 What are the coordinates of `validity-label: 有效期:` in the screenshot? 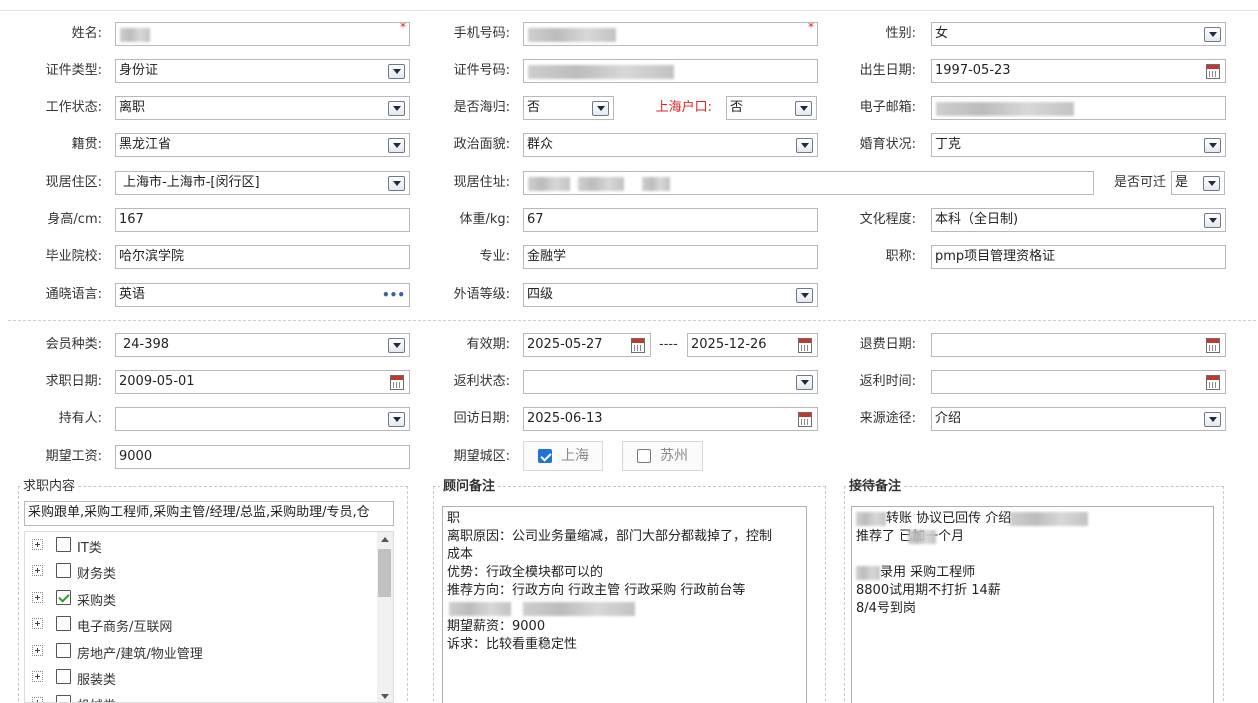 It's located at (488, 344).